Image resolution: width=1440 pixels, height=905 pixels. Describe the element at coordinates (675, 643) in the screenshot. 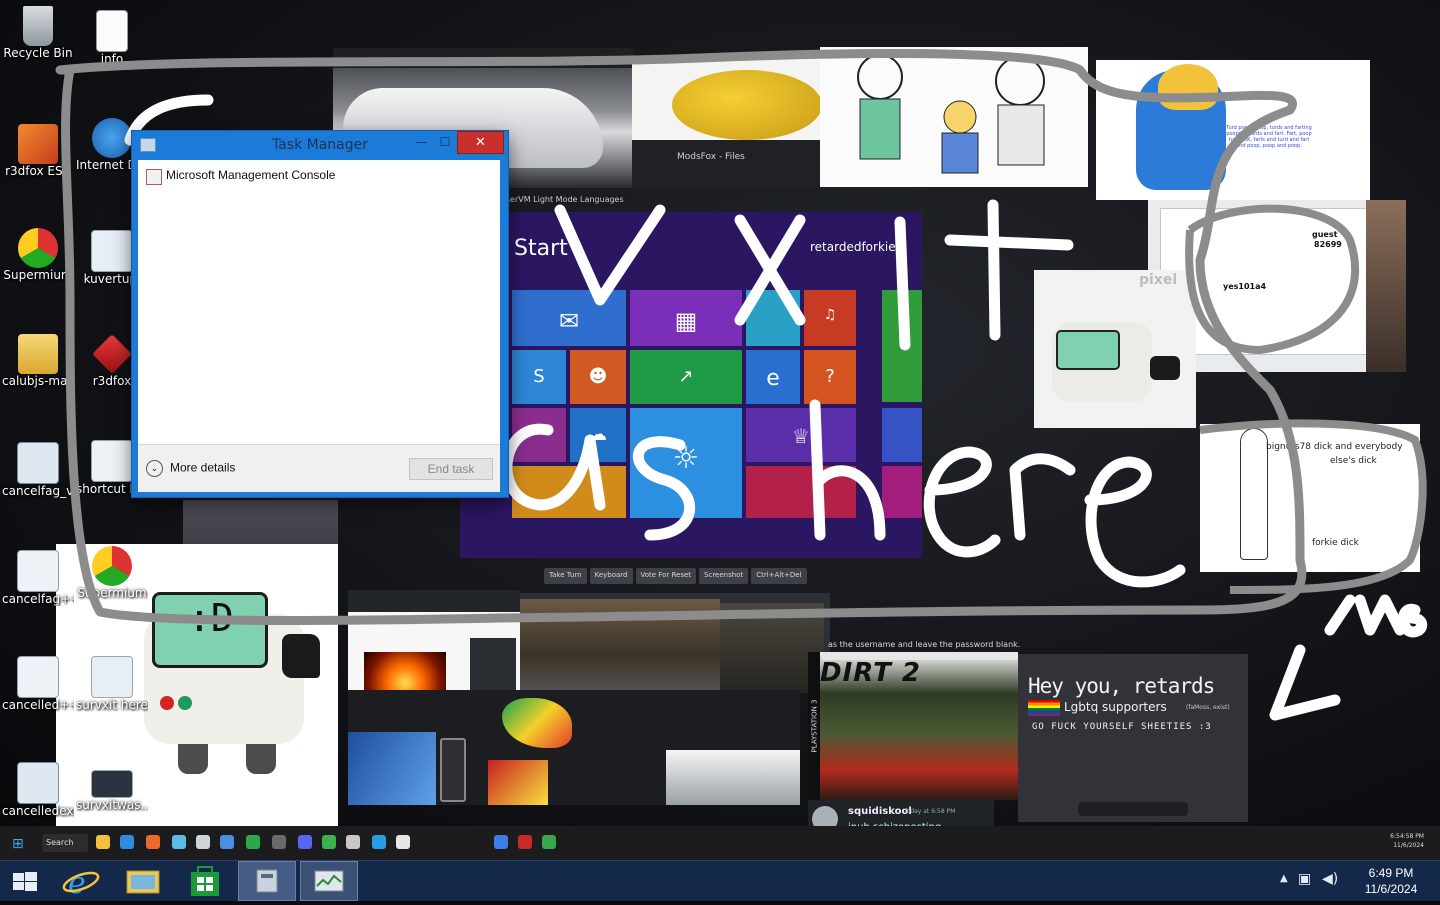

I see `monster-truck-screenshot` at that location.